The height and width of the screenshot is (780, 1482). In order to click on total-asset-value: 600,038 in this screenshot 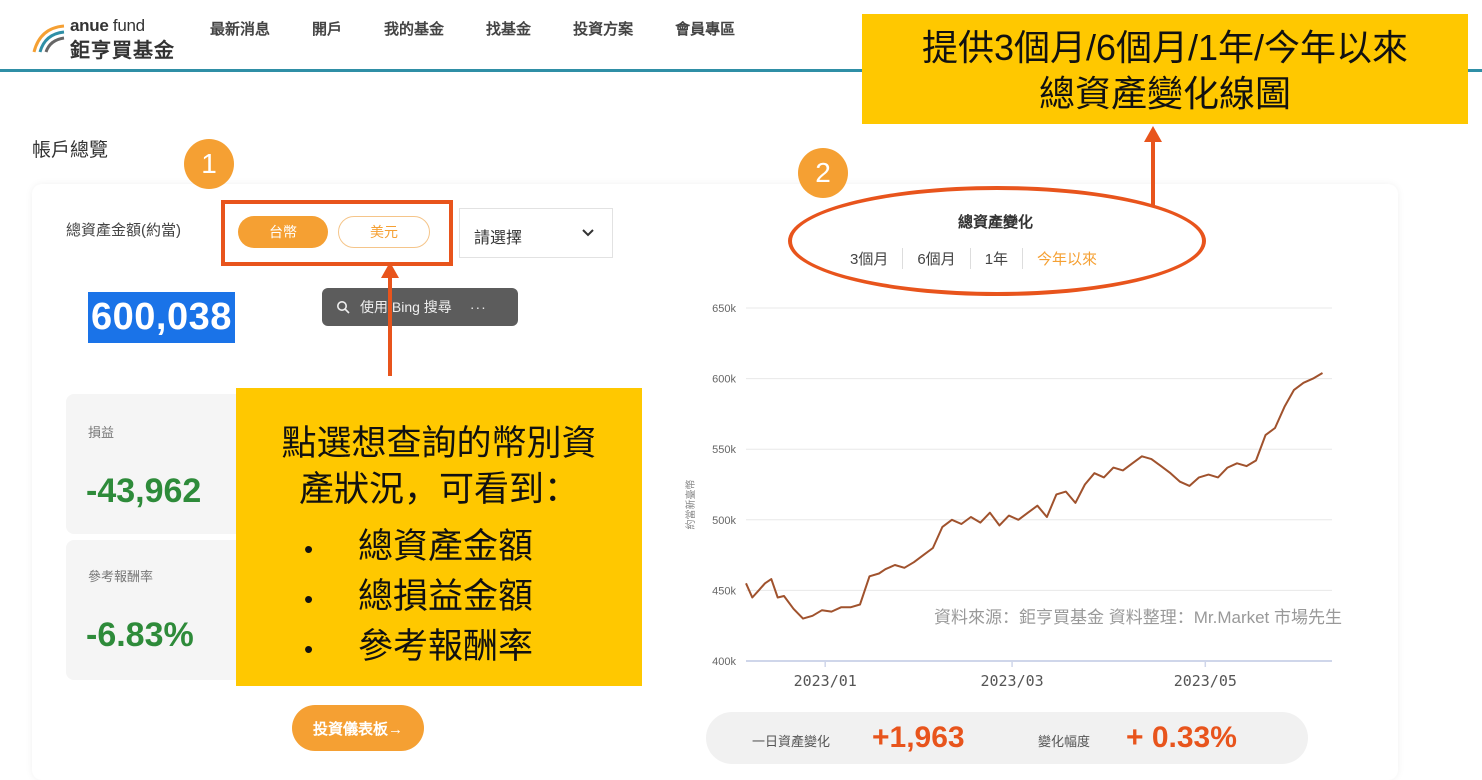, I will do `click(161, 317)`.